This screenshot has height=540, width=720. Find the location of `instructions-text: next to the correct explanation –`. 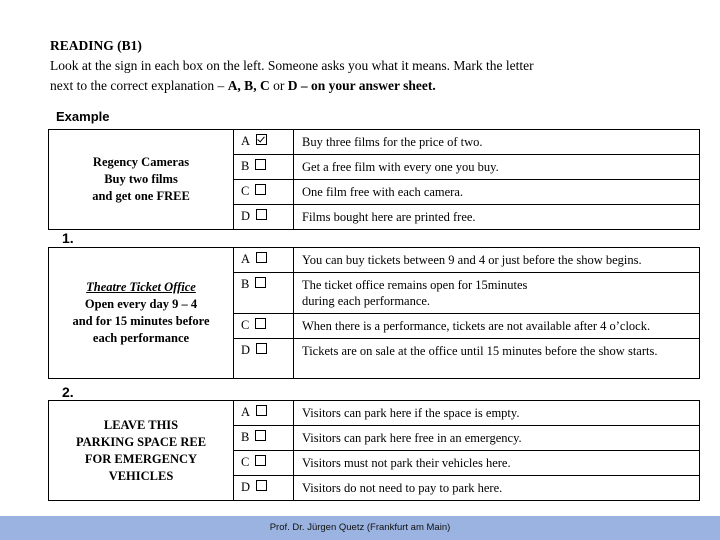

instructions-text: next to the correct explanation – is located at coordinates (139, 85).